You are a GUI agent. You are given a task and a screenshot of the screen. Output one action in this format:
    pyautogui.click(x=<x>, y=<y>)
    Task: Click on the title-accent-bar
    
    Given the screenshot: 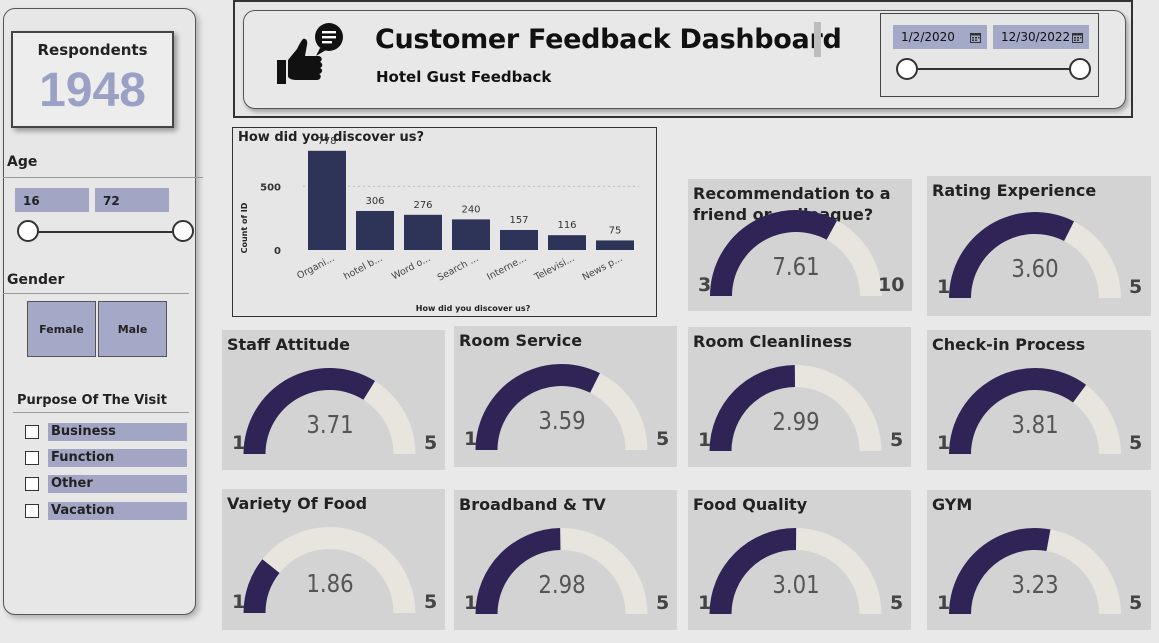 What is the action you would take?
    pyautogui.click(x=817, y=39)
    